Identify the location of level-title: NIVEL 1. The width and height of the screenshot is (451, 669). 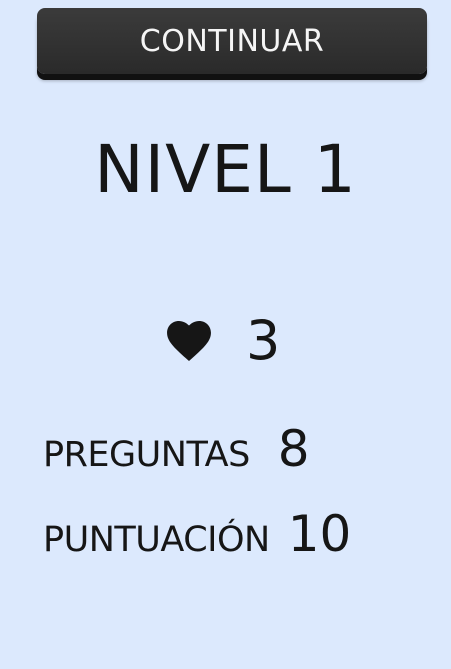
(225, 169).